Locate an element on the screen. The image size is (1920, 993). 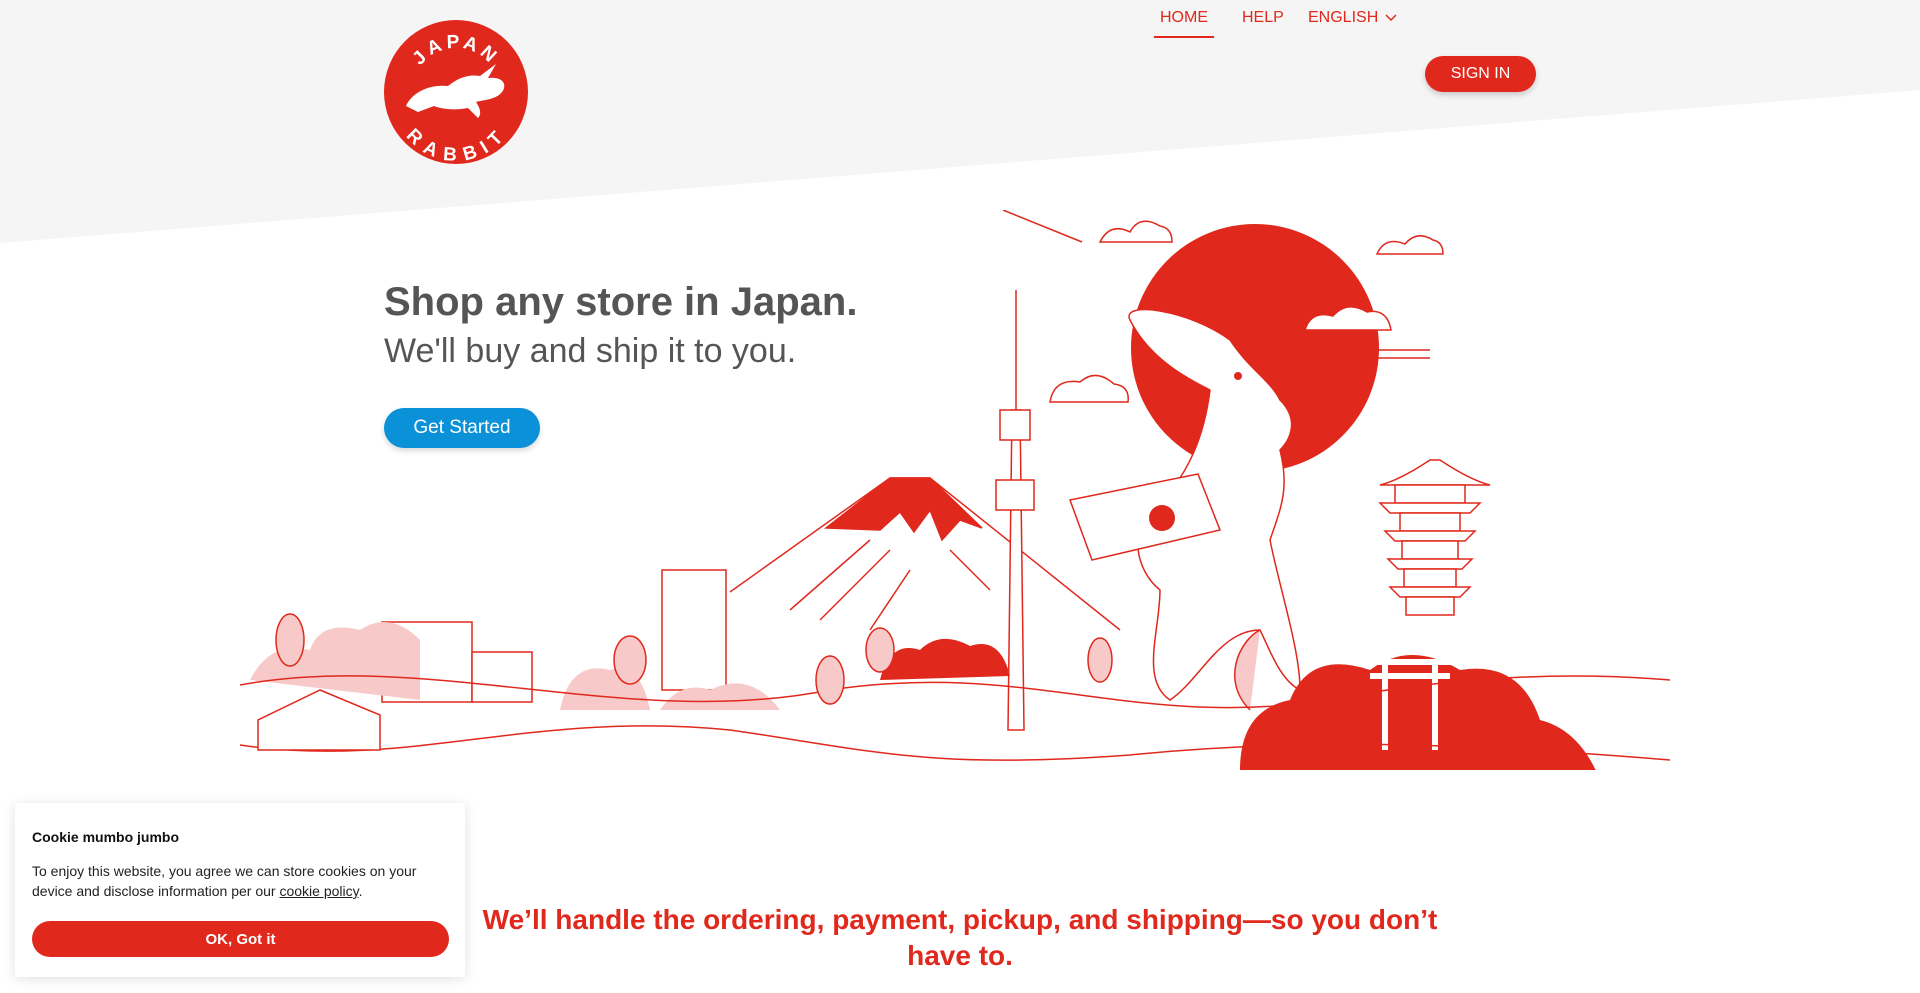
cookie-title: Cookie mumbo jumbo is located at coordinates (105, 837).